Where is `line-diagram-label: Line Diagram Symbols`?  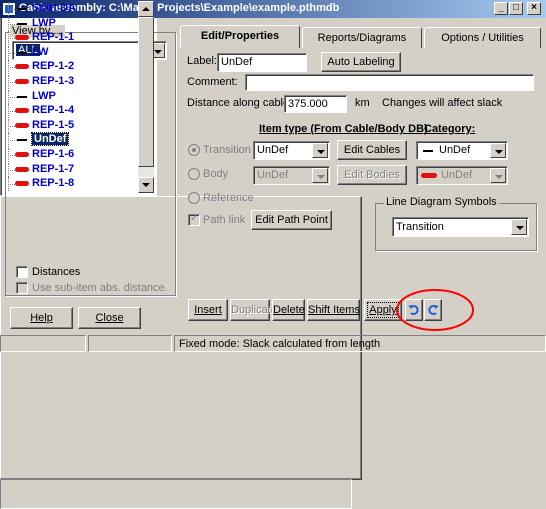
line-diagram-label: Line Diagram Symbols is located at coordinates (441, 202).